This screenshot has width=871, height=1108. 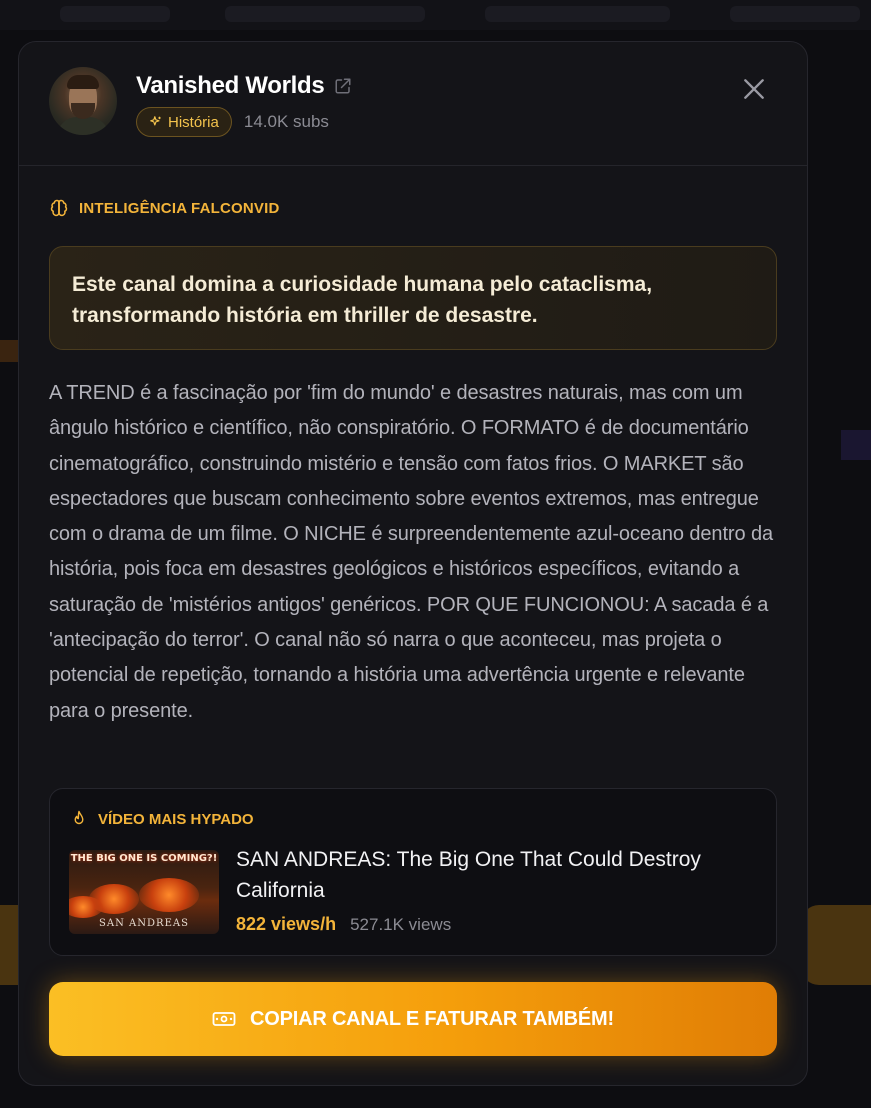 What do you see at coordinates (435, 15) in the screenshot?
I see `background-tab-bar` at bounding box center [435, 15].